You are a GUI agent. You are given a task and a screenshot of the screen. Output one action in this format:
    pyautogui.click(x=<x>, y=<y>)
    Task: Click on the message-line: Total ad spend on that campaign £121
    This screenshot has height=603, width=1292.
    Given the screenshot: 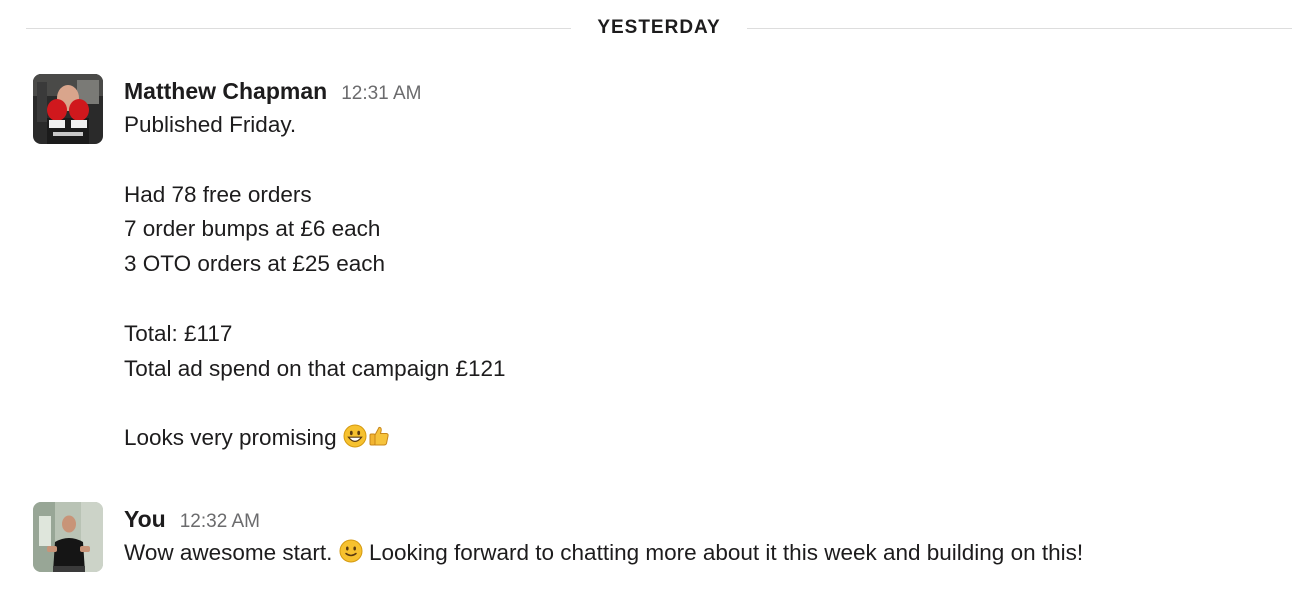 What is the action you would take?
    pyautogui.click(x=315, y=368)
    